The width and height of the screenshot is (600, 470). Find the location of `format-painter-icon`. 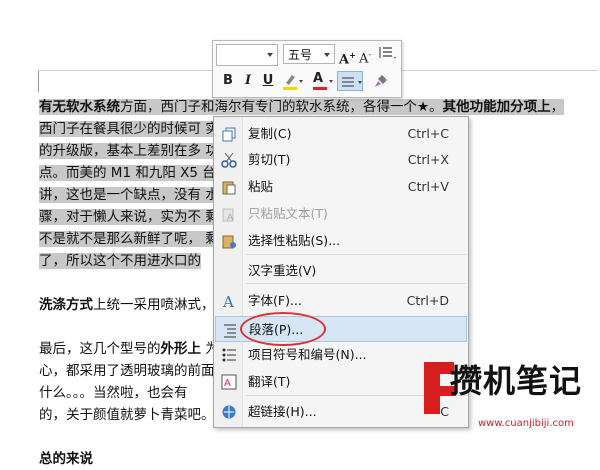

format-painter-icon is located at coordinates (381, 81).